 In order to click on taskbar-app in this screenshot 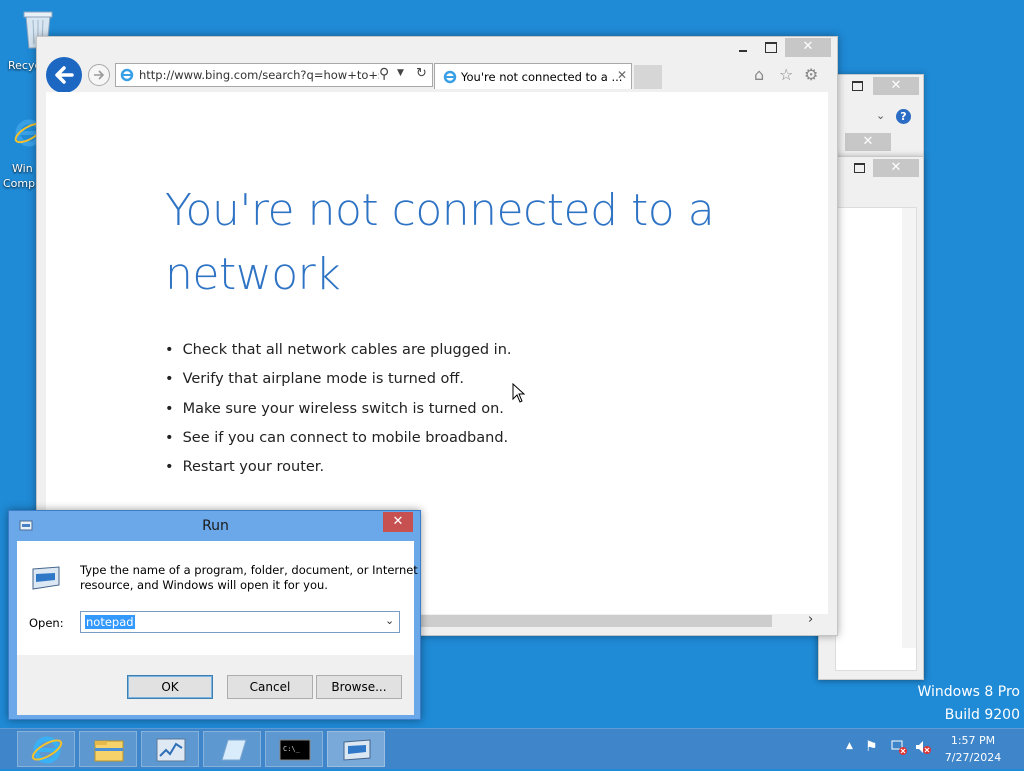, I will do `click(232, 749)`.